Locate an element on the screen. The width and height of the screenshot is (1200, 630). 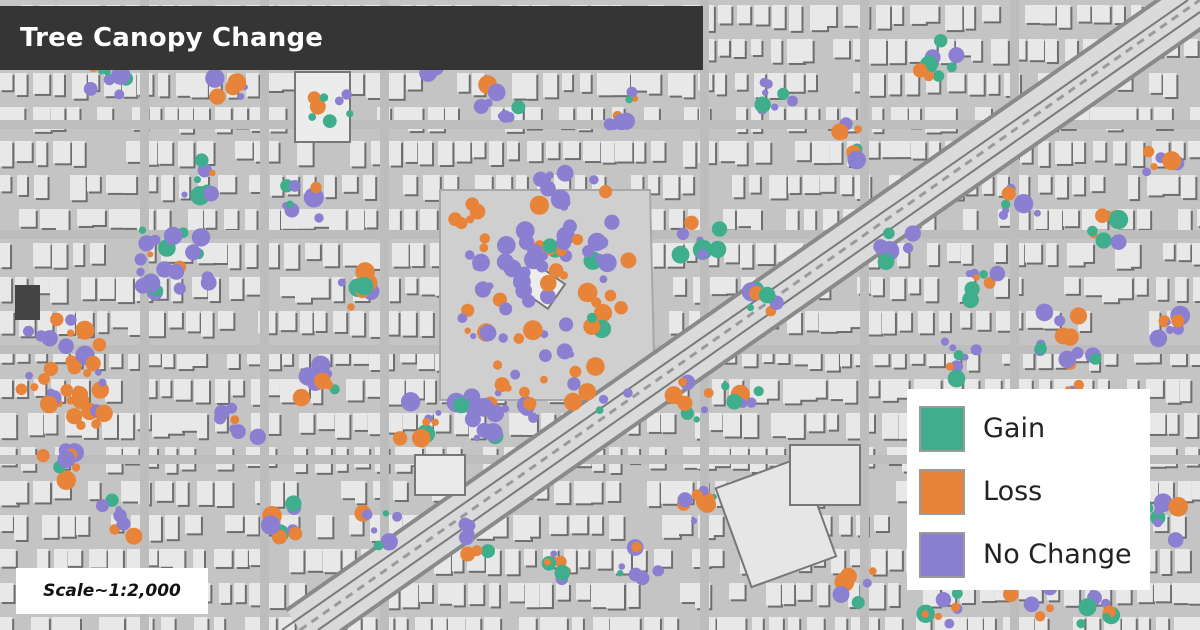
legend-item-no-change: No Change is located at coordinates (1028, 554).